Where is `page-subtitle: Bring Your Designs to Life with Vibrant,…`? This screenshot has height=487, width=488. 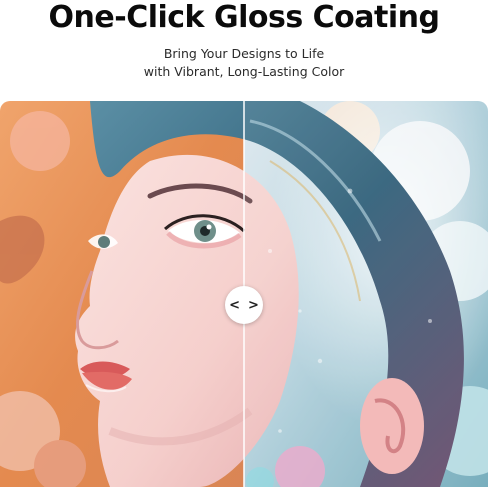
page-subtitle: Bring Your Designs to Life with Vibrant,… is located at coordinates (244, 63).